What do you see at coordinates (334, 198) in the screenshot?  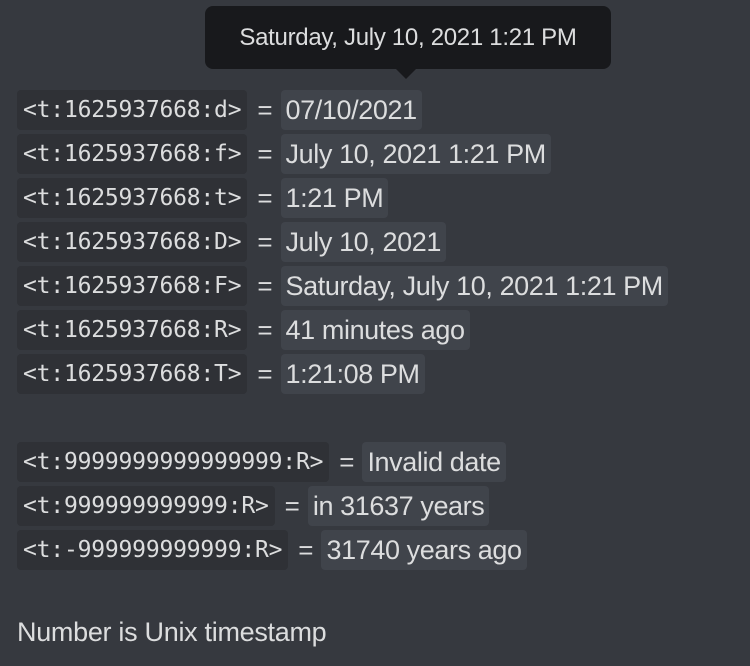 I see `timestamp-result: 1:21 PM` at bounding box center [334, 198].